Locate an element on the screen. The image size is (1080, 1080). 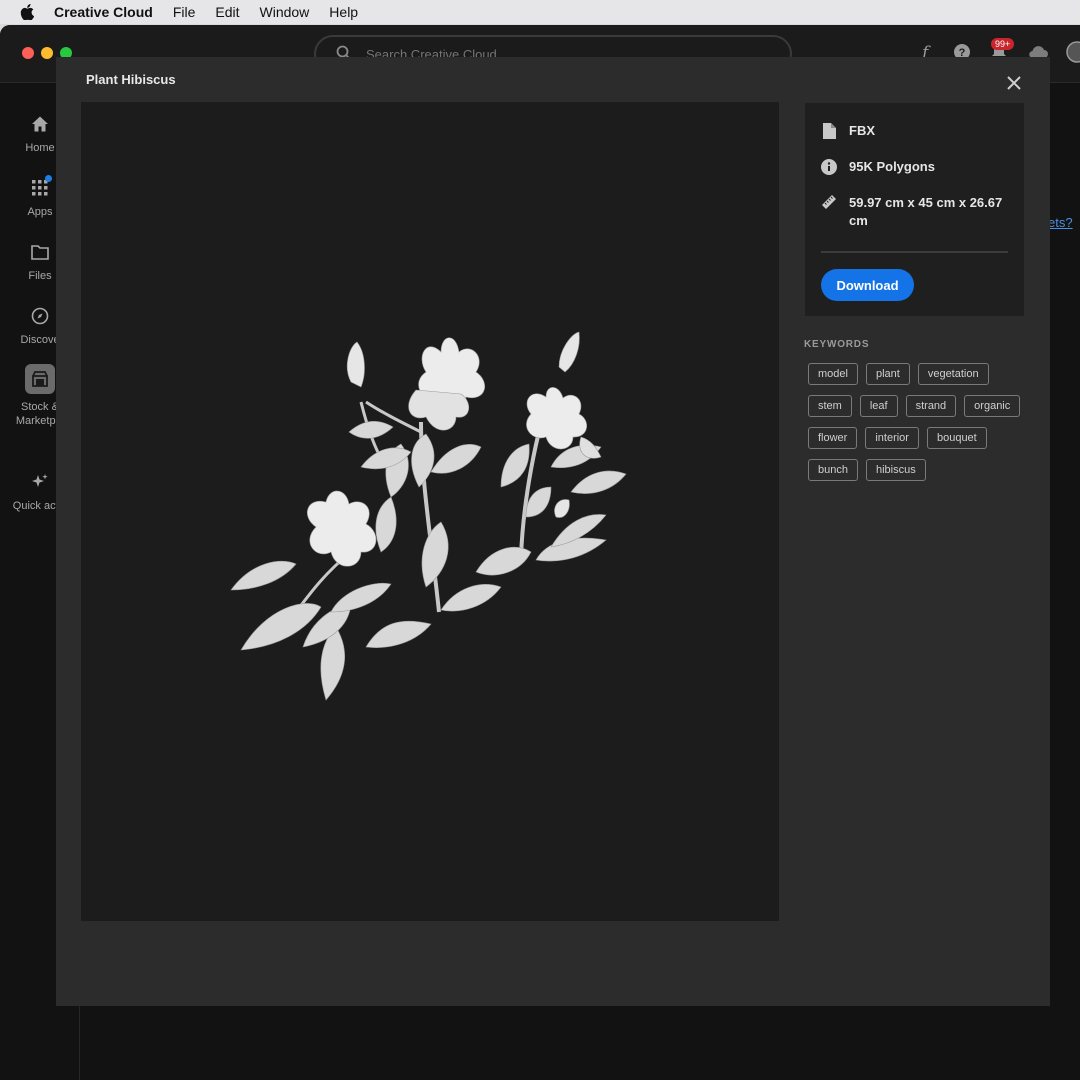
keyword-tag: stem is located at coordinates (830, 406).